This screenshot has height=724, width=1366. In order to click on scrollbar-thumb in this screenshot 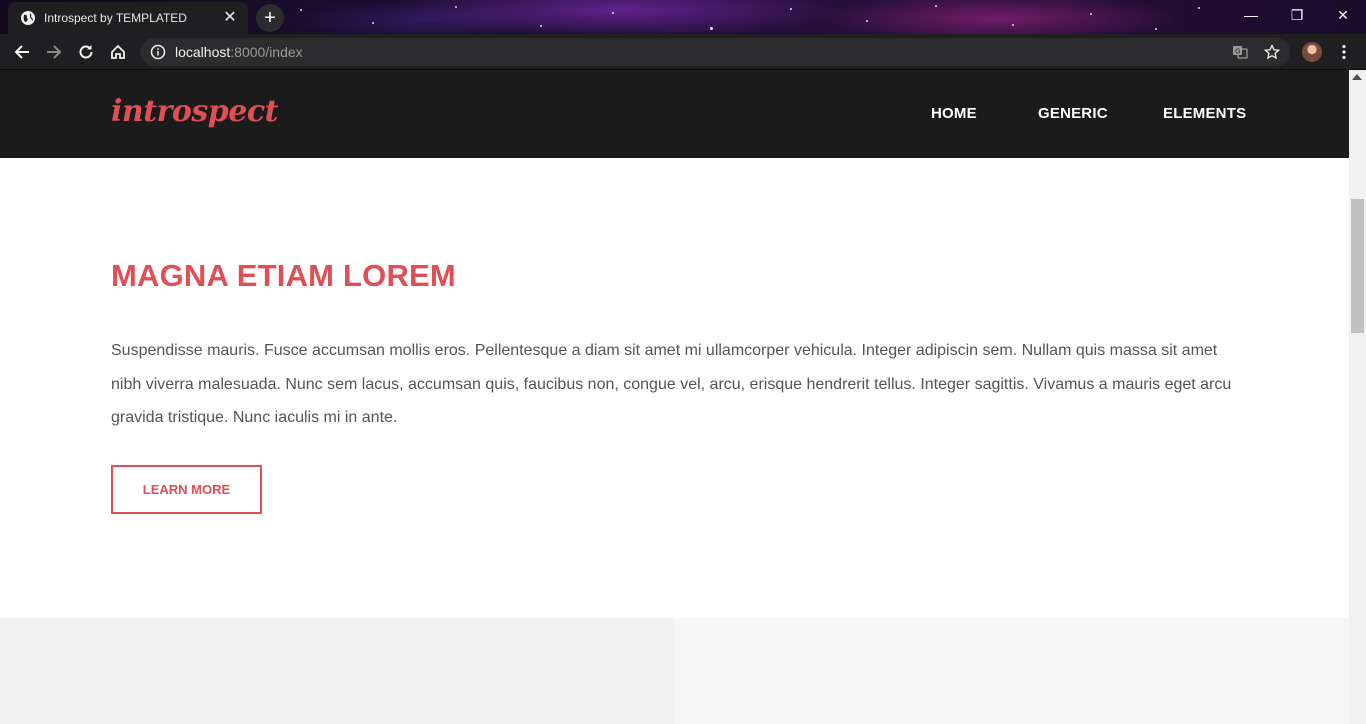, I will do `click(1357, 266)`.